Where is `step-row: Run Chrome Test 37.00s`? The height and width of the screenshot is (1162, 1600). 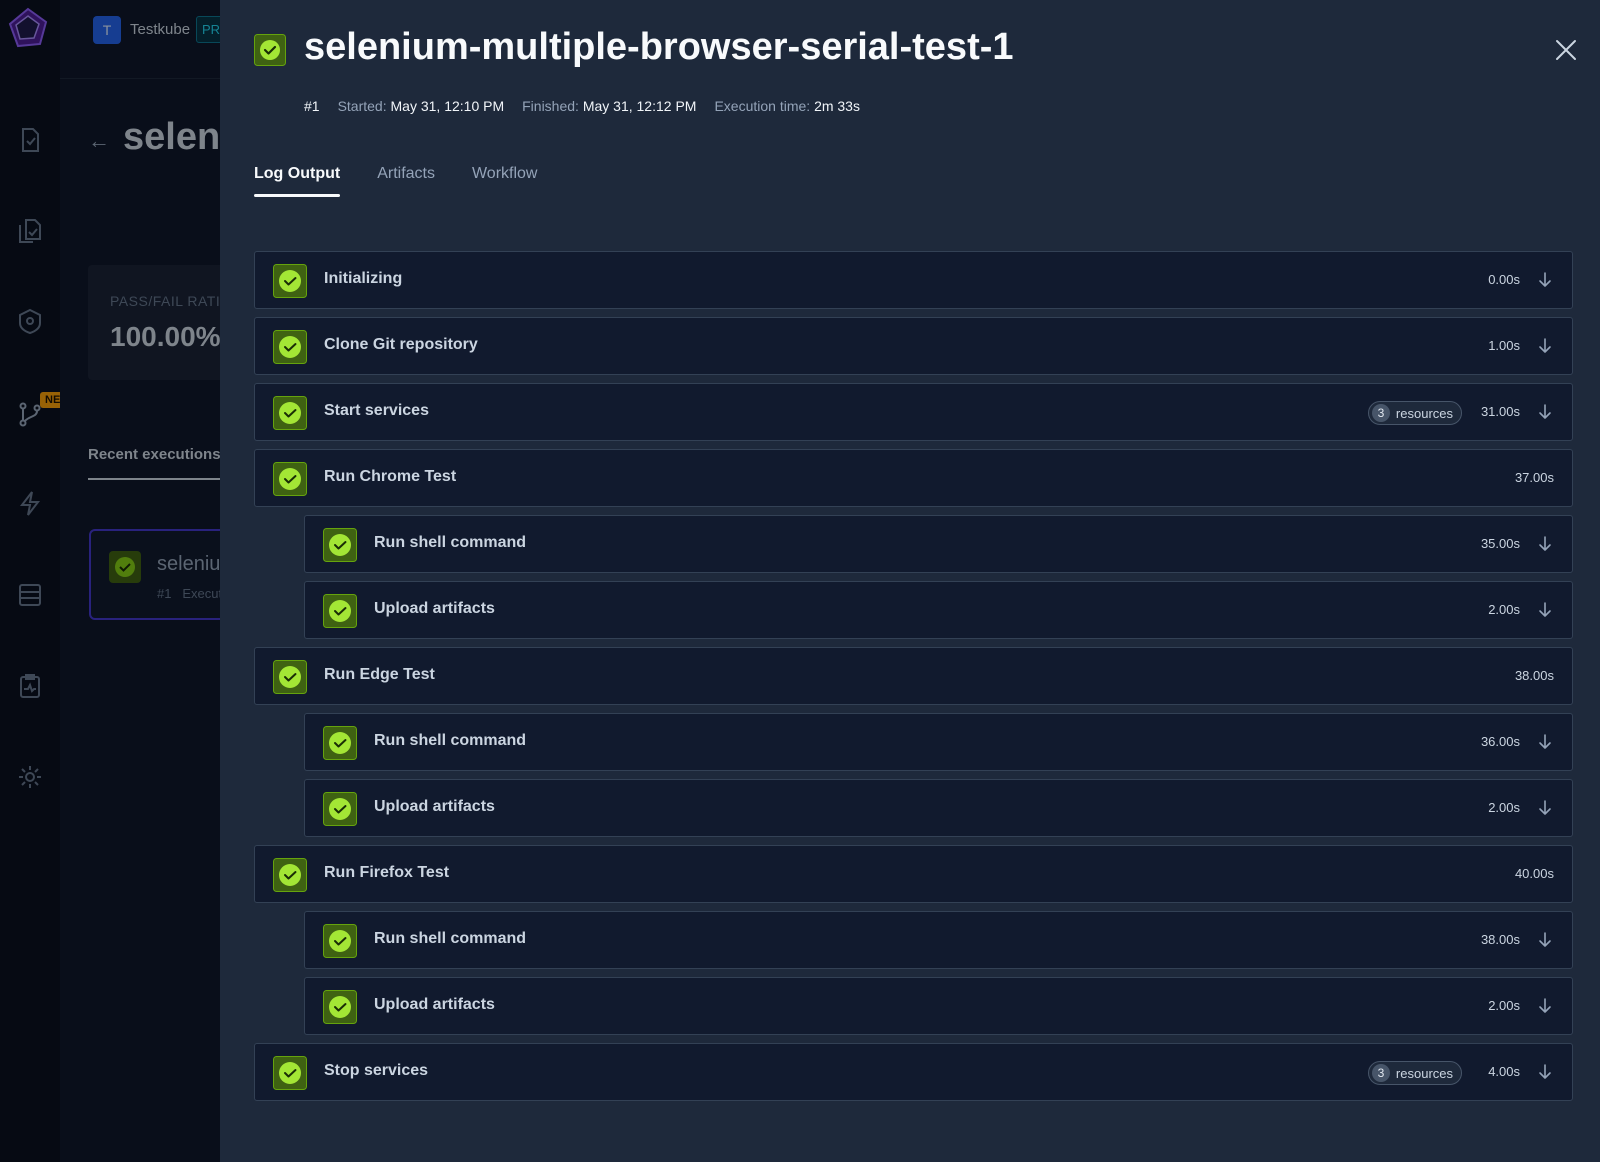
step-row: Run Chrome Test 37.00s is located at coordinates (913, 478).